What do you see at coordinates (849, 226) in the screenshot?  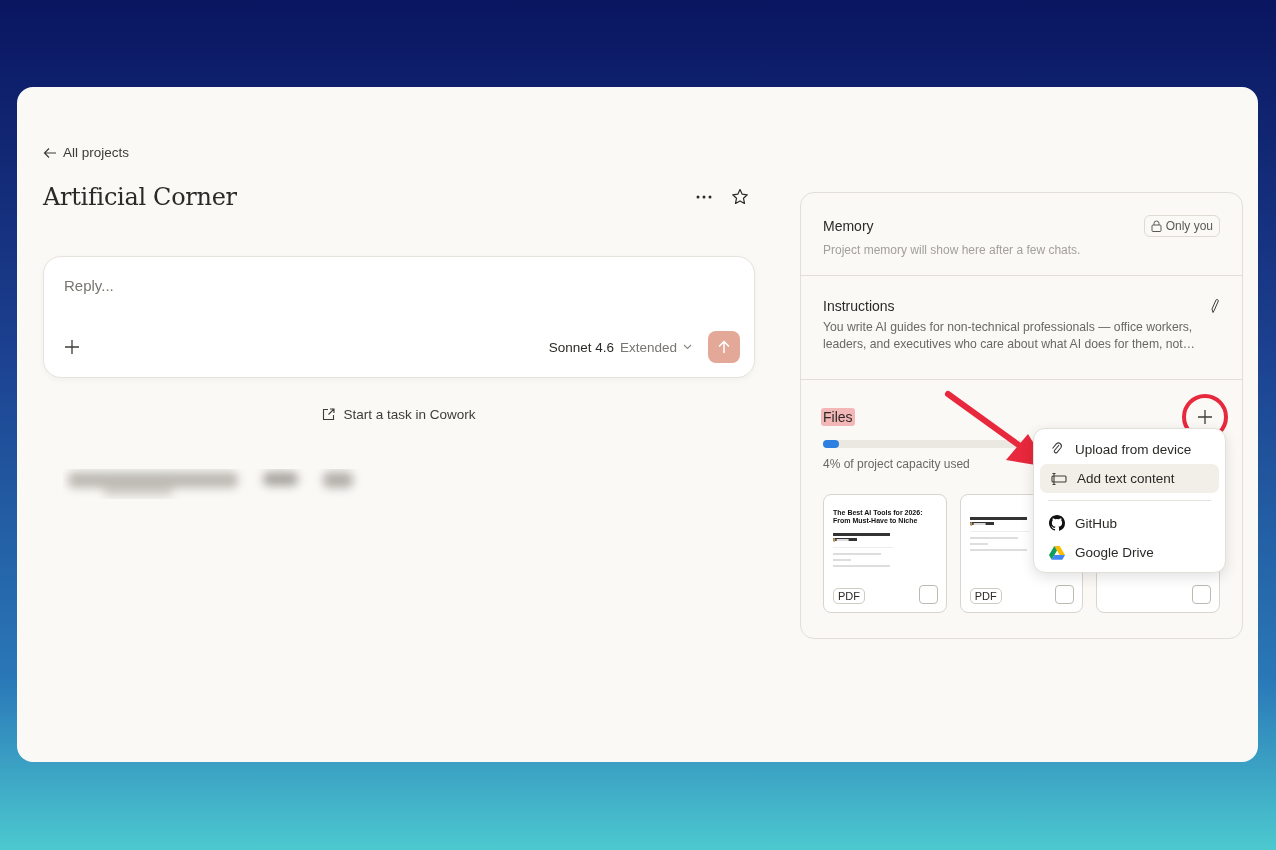 I see `memory-title: Memory` at bounding box center [849, 226].